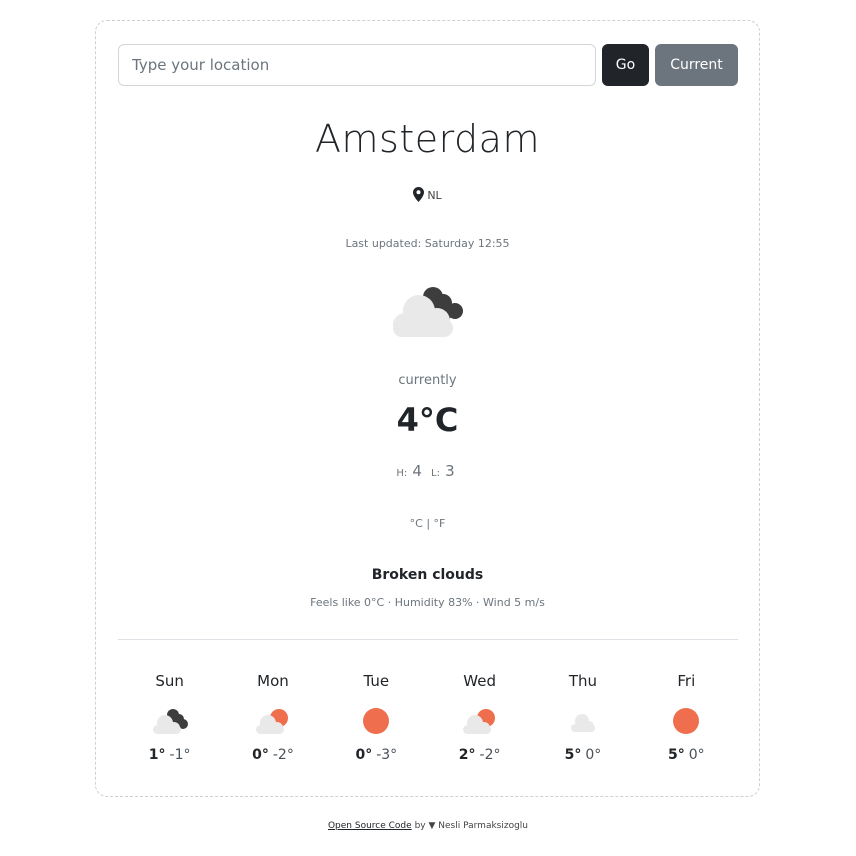  Describe the element at coordinates (435, 473) in the screenshot. I see `low-label: L:` at that location.